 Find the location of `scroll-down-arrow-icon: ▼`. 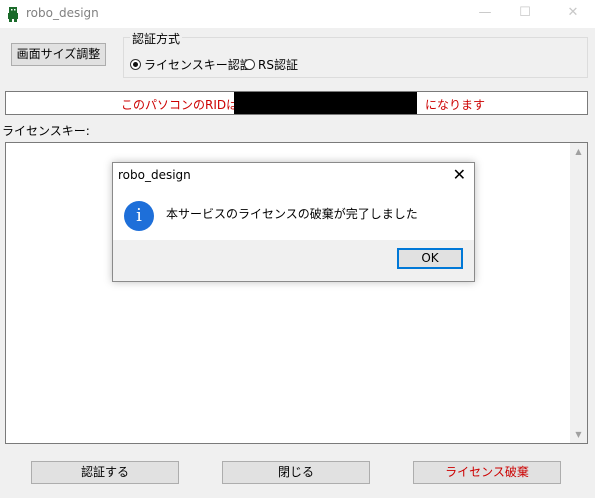

scroll-down-arrow-icon: ▼ is located at coordinates (578, 434).